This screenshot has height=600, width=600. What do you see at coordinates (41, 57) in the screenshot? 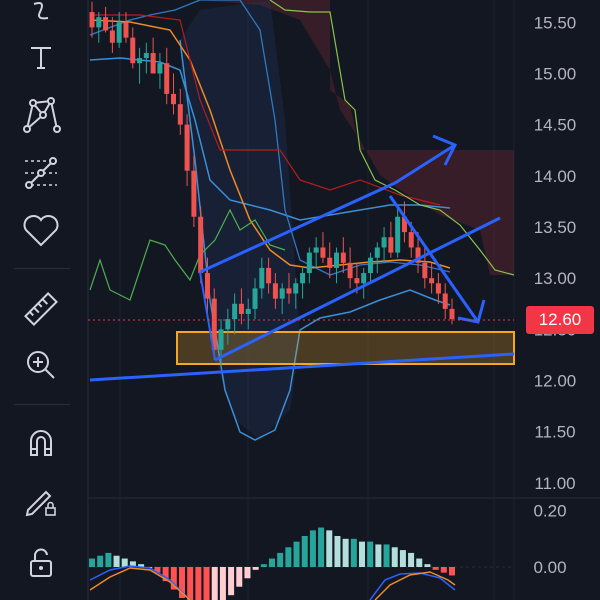
I see `text-tool-button` at bounding box center [41, 57].